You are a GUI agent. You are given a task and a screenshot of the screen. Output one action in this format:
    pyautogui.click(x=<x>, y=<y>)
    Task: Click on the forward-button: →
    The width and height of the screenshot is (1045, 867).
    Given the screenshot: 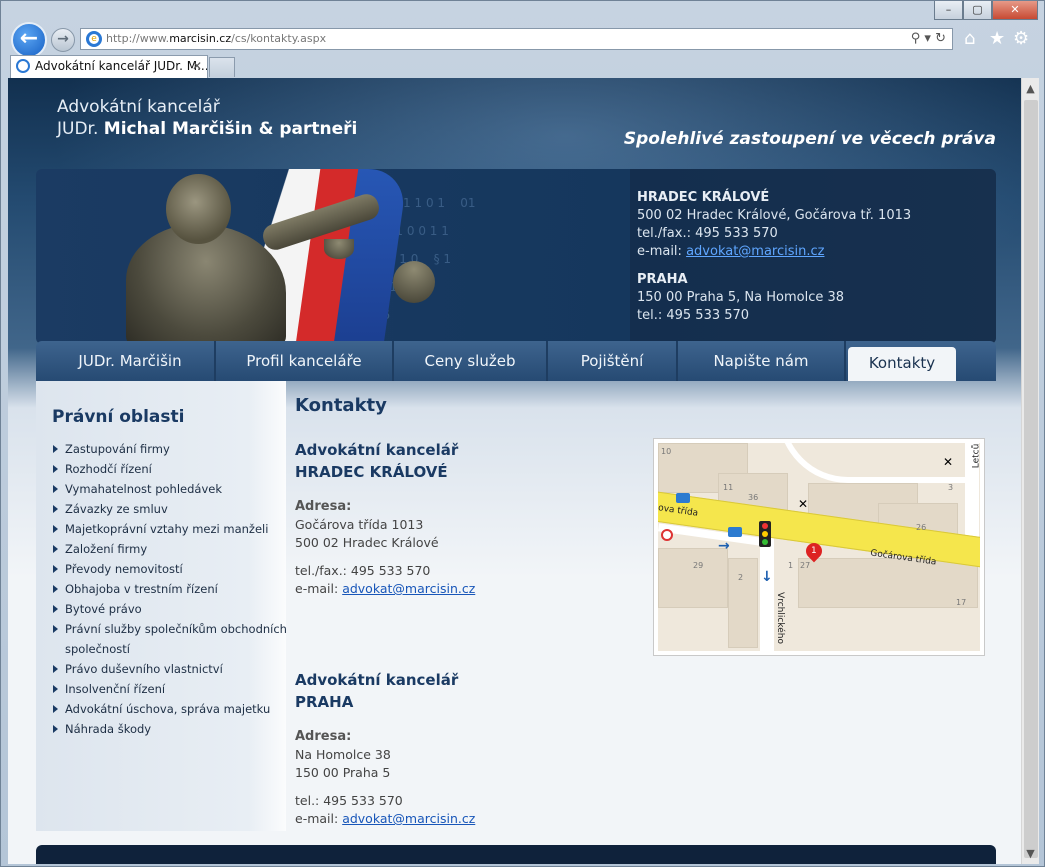 What is the action you would take?
    pyautogui.click(x=63, y=40)
    